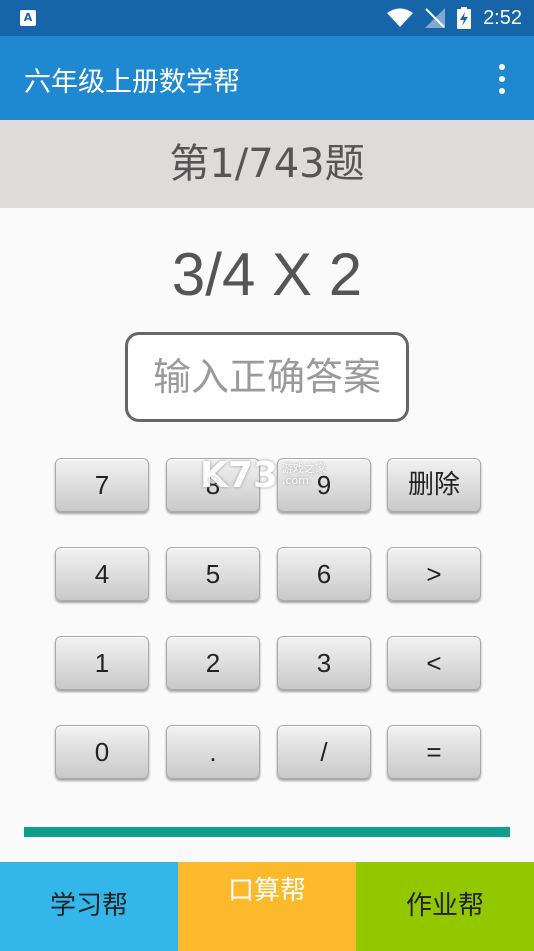  I want to click on key-greater: >, so click(434, 574).